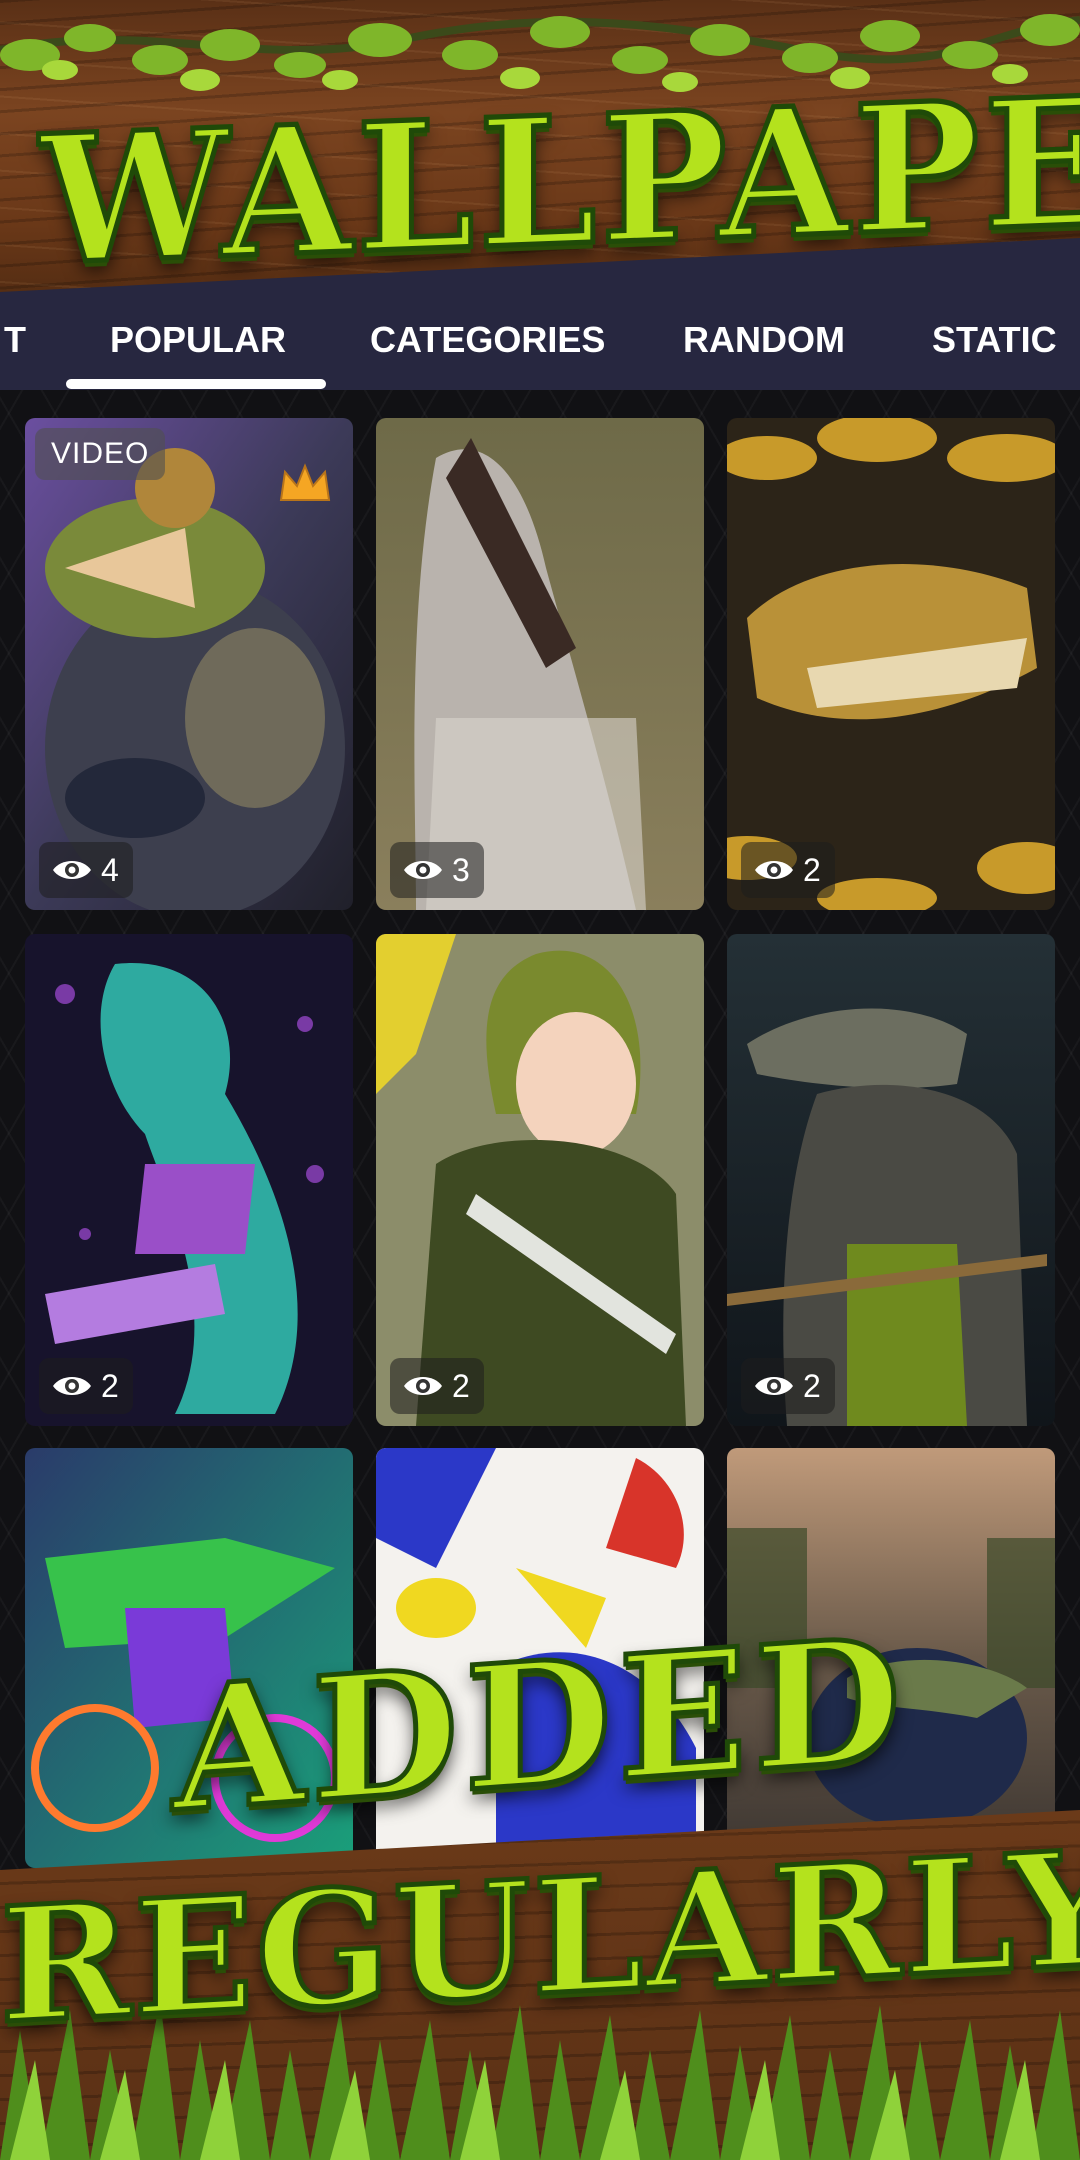 This screenshot has width=1080, height=2160. Describe the element at coordinates (196, 384) in the screenshot. I see `active-tab-indicator` at that location.